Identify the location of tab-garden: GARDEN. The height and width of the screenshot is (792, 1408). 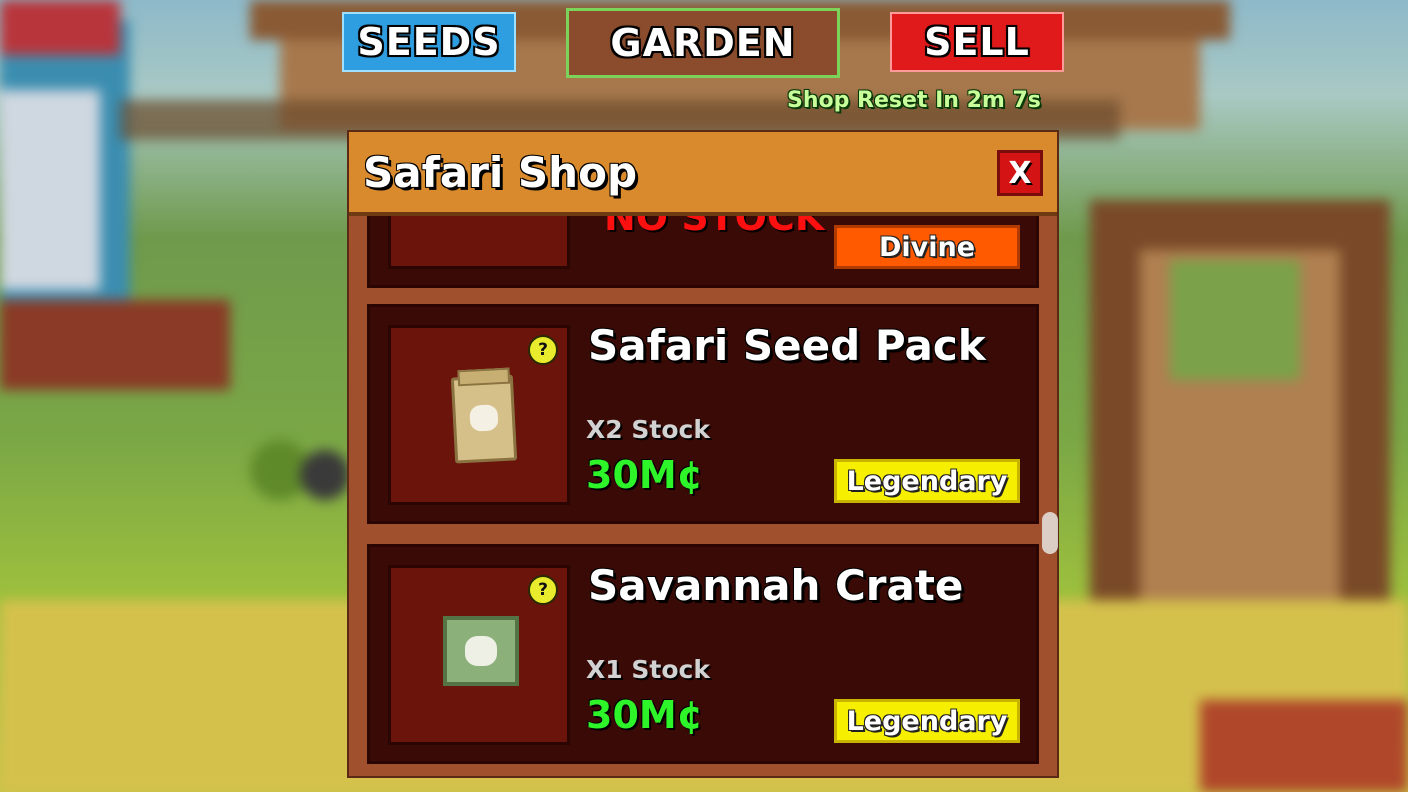
(703, 43).